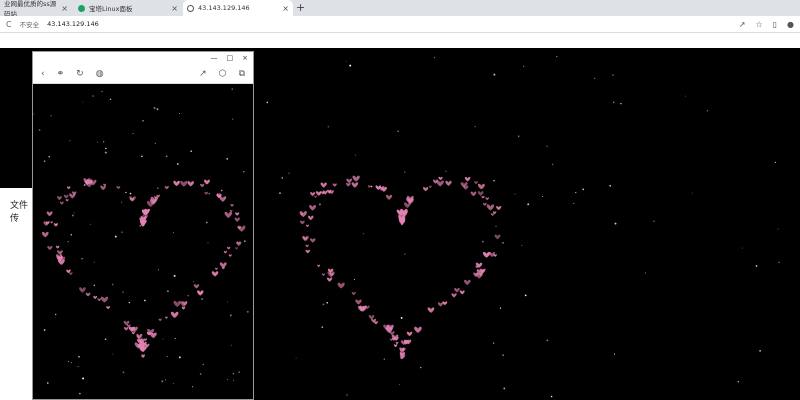 Image resolution: width=800 pixels, height=400 pixels. What do you see at coordinates (36, 9) in the screenshot?
I see `tab-1: 业网最优质的ss源码站 ×` at bounding box center [36, 9].